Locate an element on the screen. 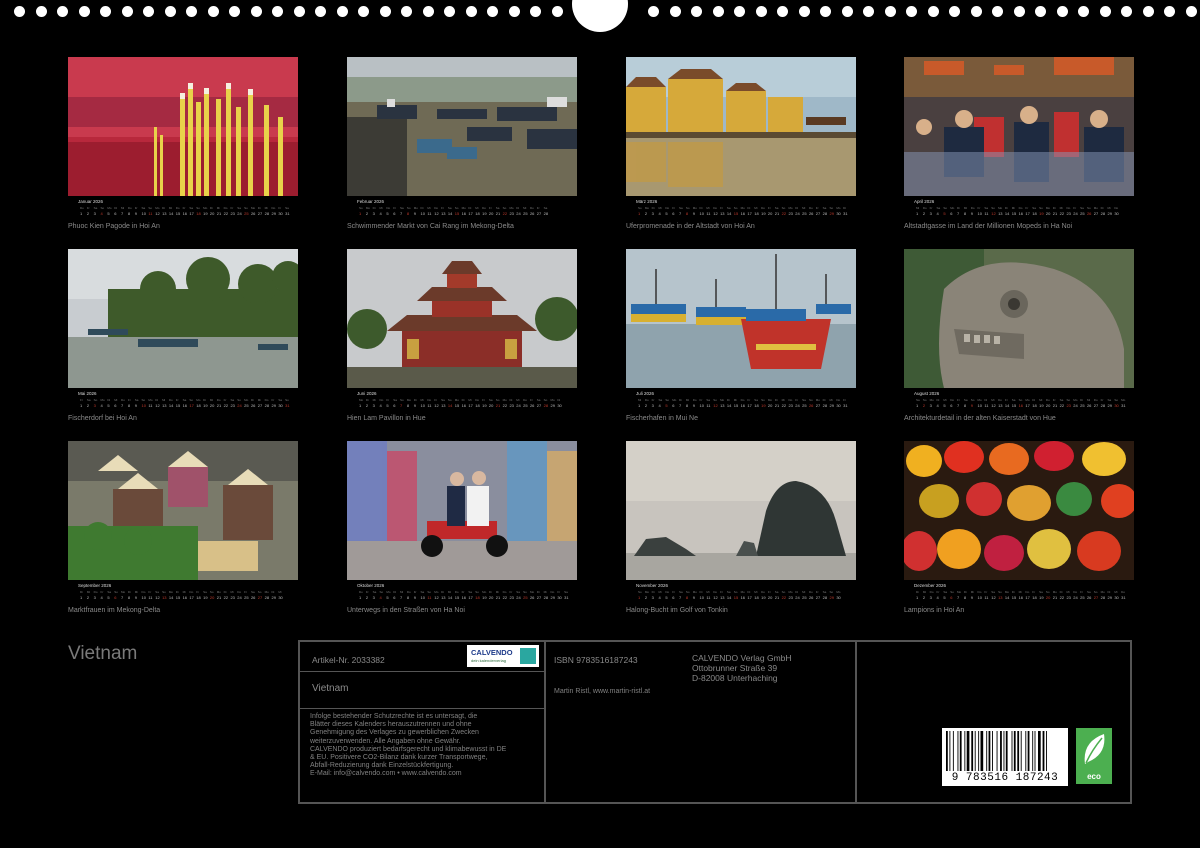 The image size is (1200, 848). day-number: 26 is located at coordinates (811, 597).